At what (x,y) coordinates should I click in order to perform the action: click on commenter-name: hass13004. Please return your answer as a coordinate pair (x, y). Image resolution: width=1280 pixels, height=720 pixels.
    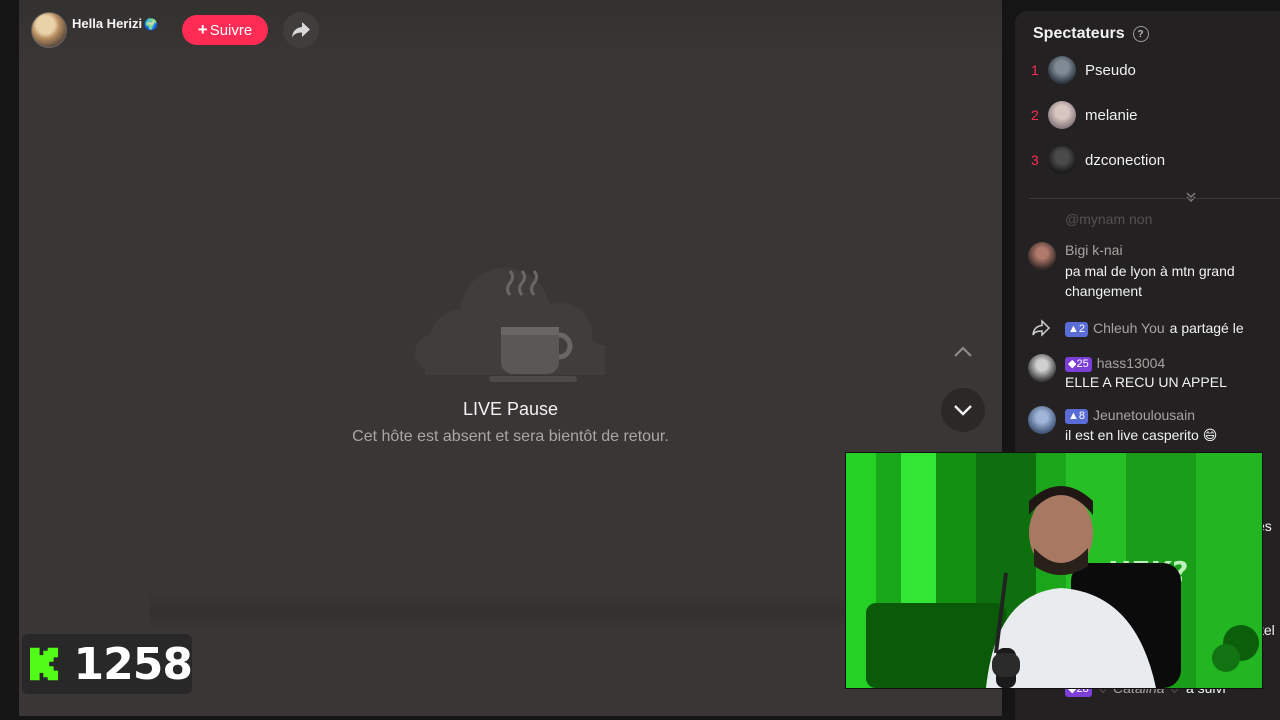
    Looking at the image, I should click on (1131, 363).